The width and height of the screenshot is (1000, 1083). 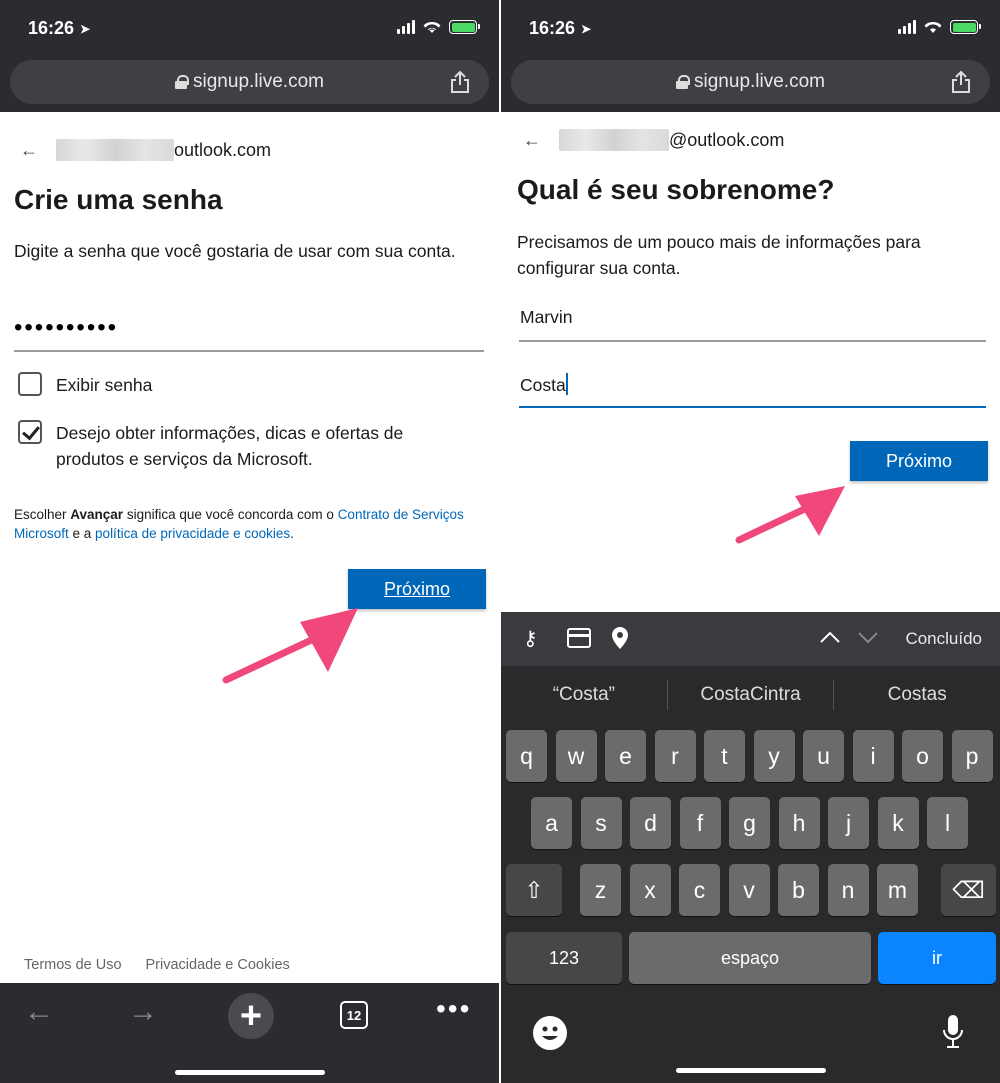 I want to click on location-icon: ➤, so click(x=85, y=28).